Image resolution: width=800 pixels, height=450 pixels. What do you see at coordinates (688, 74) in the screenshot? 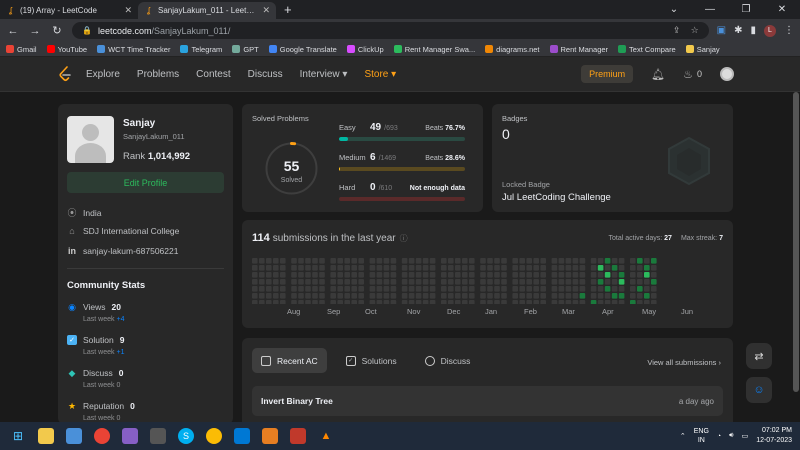
I see `fire-icon: ♨` at bounding box center [688, 74].